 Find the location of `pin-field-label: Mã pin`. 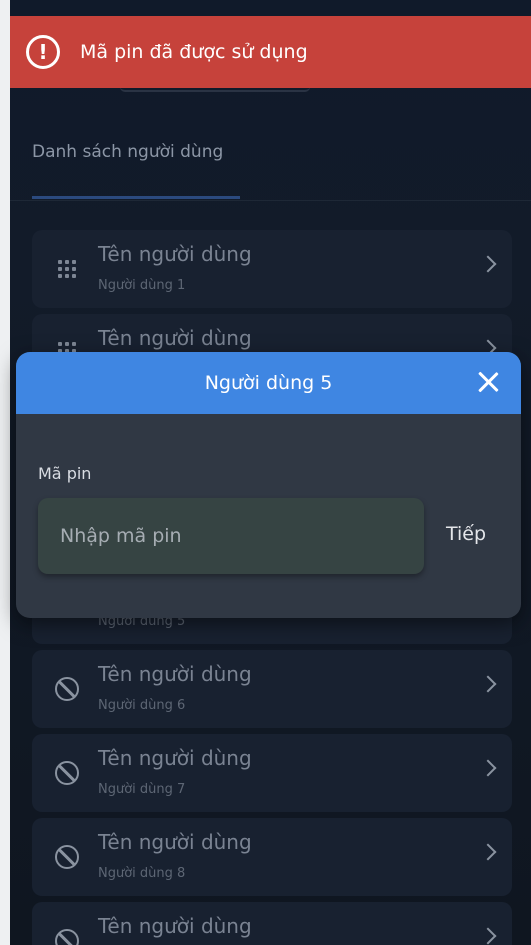

pin-field-label: Mã pin is located at coordinates (65, 473).